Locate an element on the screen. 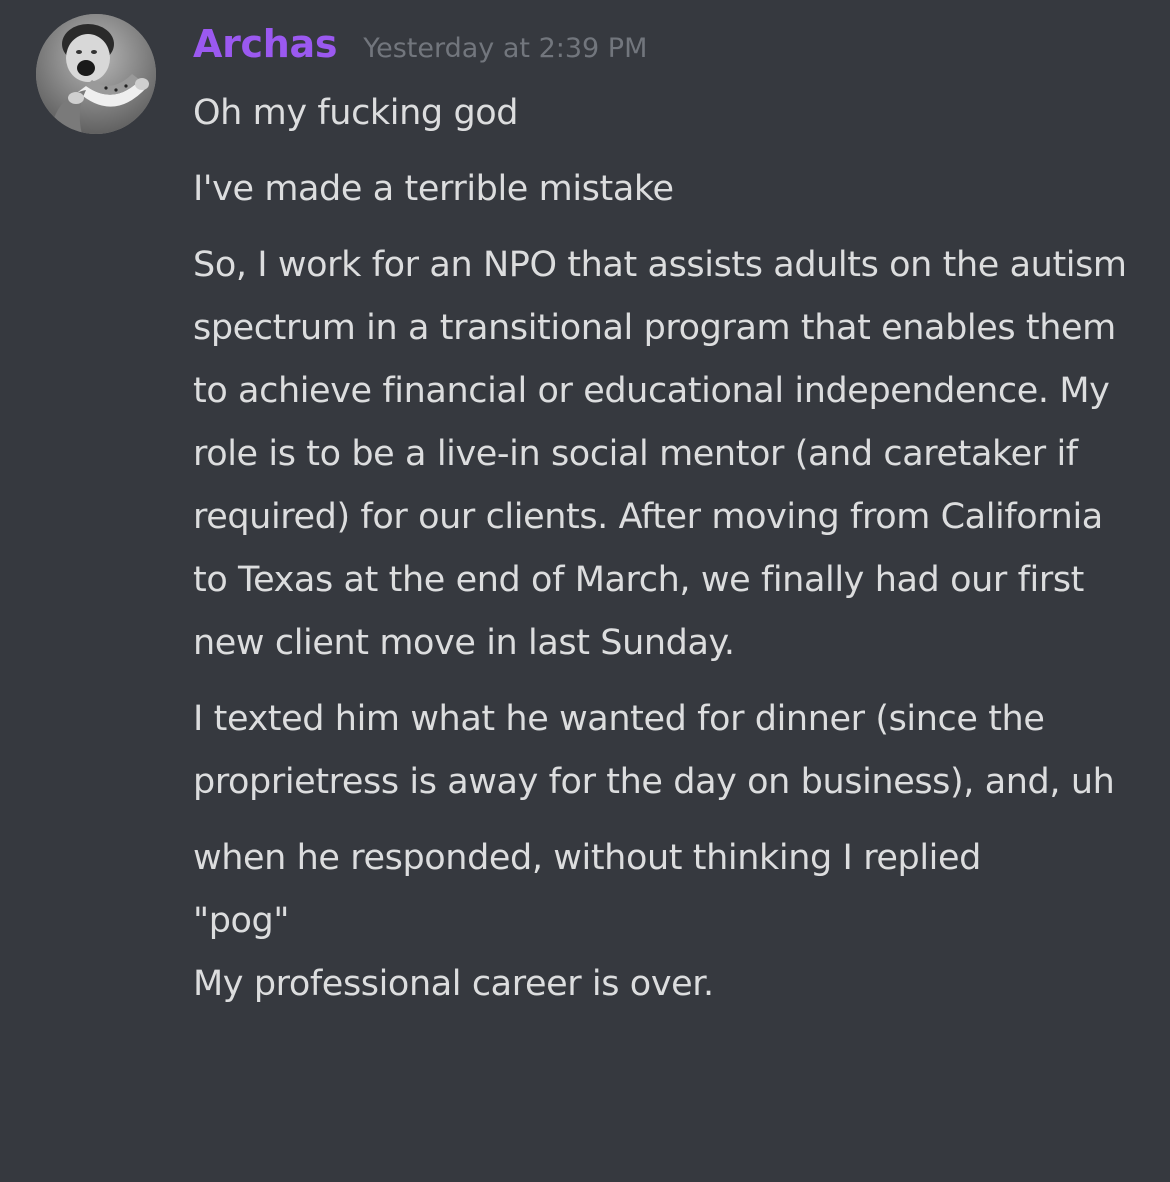 This screenshot has width=1170, height=1182. message-line: Oh my fucking god is located at coordinates (356, 113).